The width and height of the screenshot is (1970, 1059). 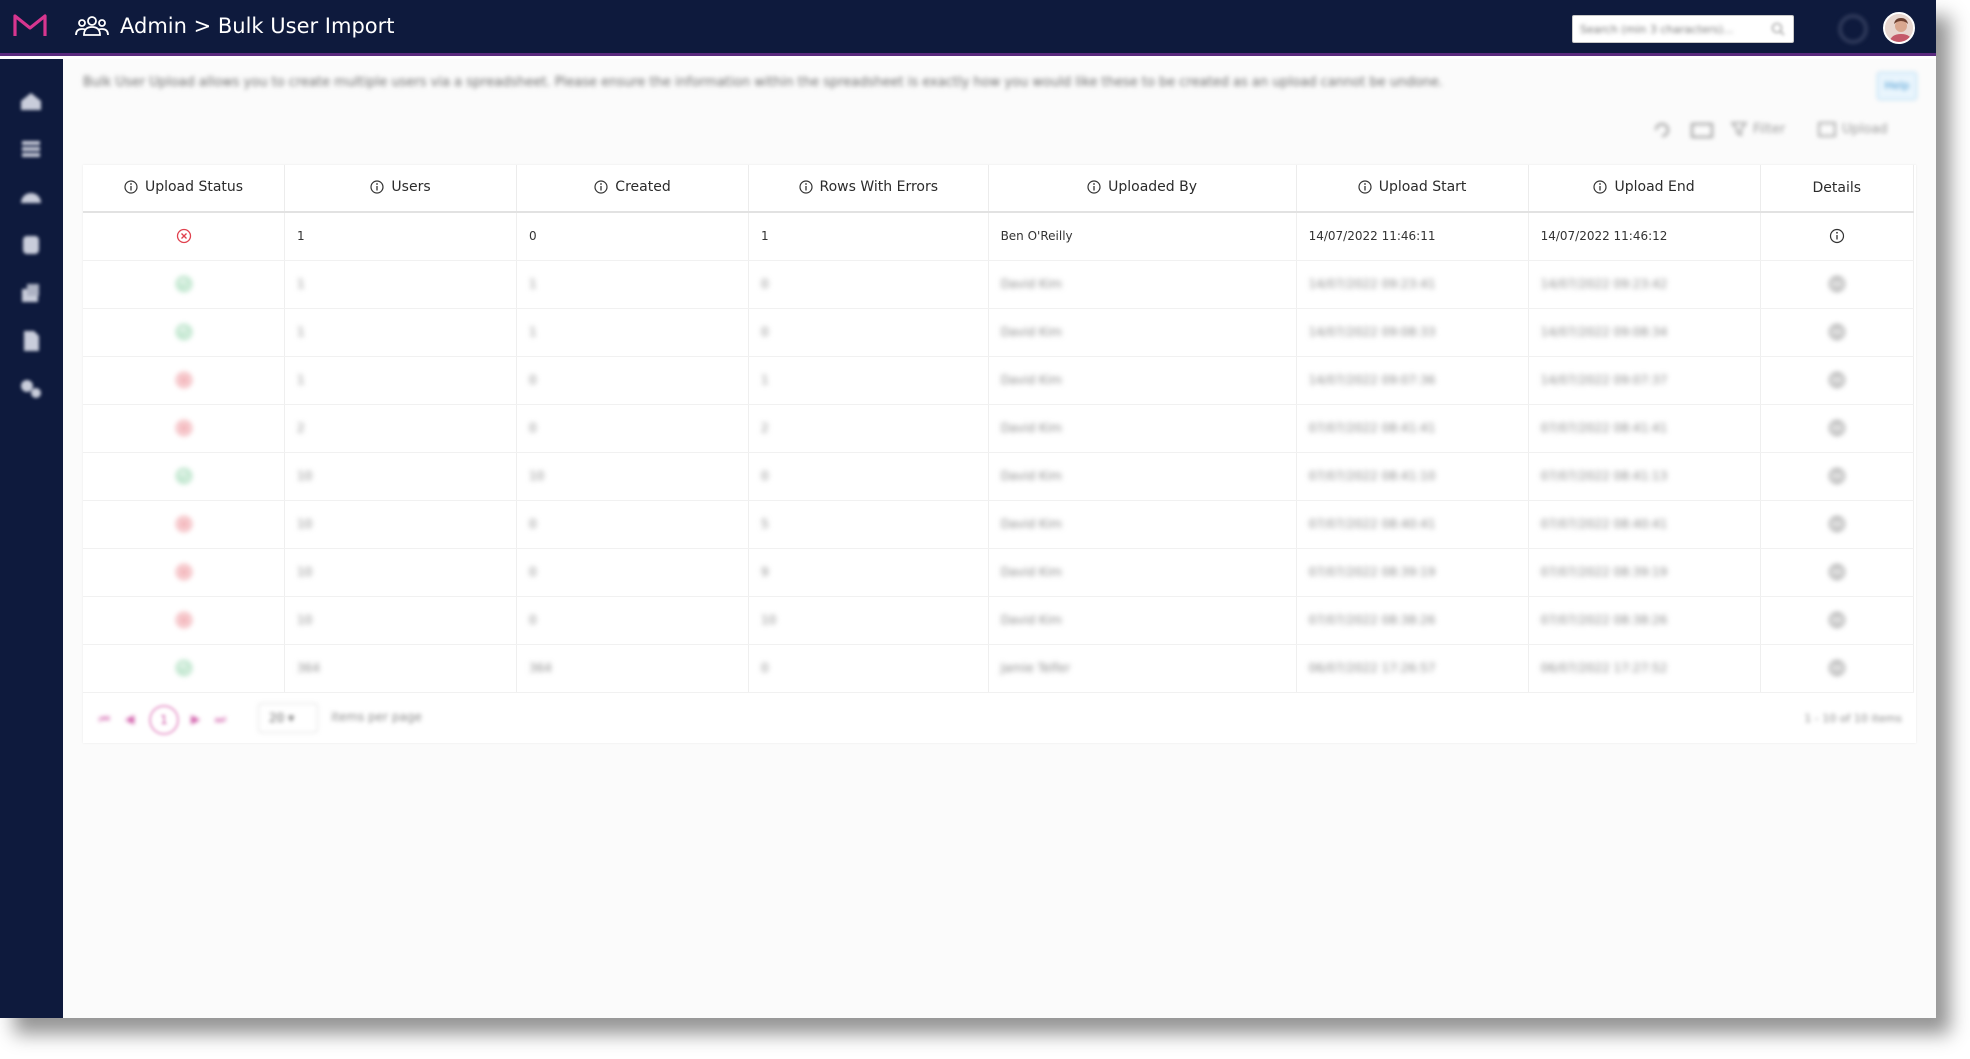 I want to click on users-cell: 364, so click(x=401, y=668).